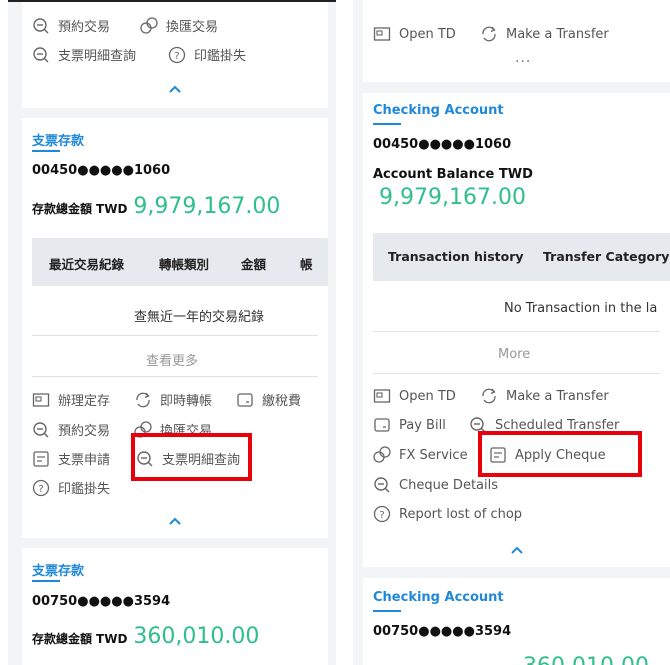  I want to click on transaction-table-header: Transaction history Transfer Category, so click(521, 257).